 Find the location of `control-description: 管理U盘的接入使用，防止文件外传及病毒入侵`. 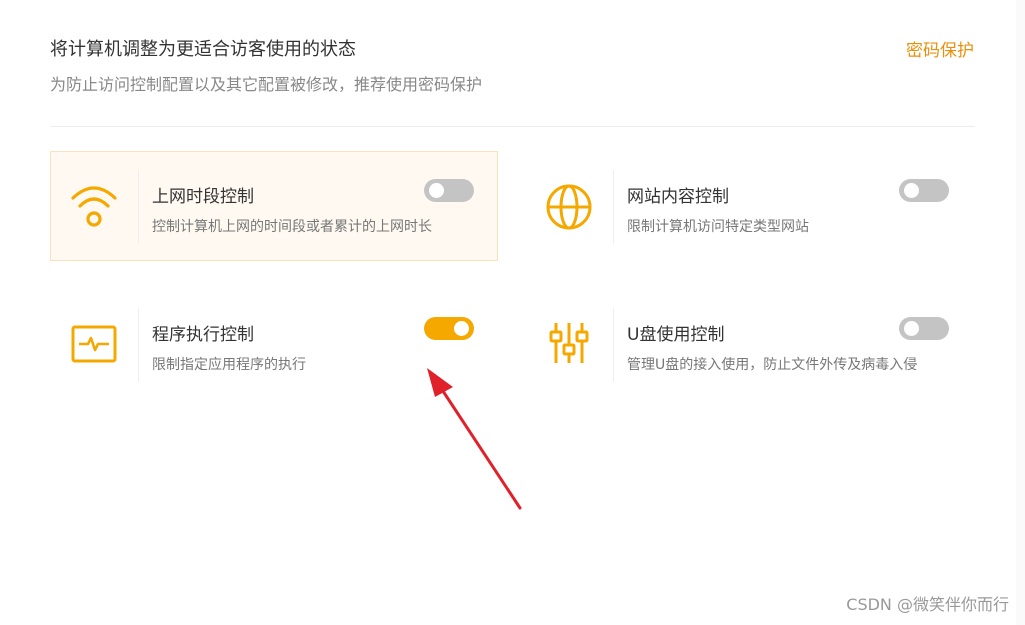

control-description: 管理U盘的接入使用，防止文件外传及病毒入侵 is located at coordinates (772, 365).